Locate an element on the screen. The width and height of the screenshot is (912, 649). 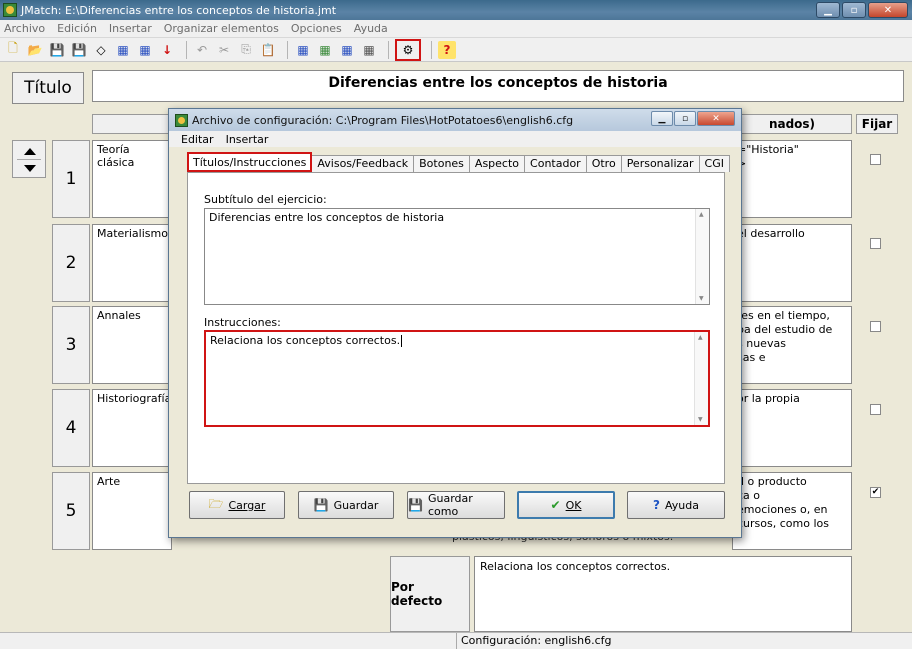
save-button: 💾 Guardar is located at coordinates (346, 505).